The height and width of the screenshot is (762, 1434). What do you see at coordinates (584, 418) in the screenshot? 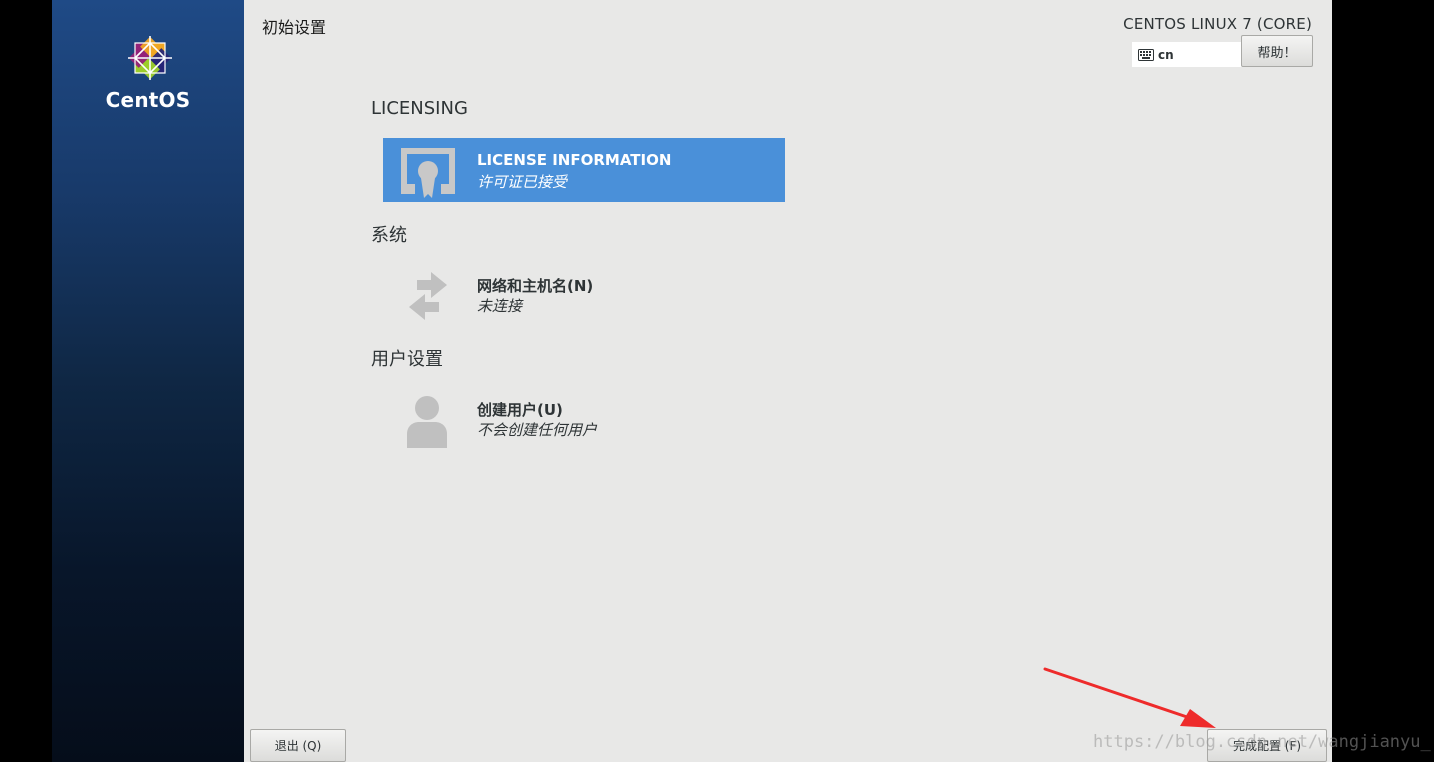
I see `spoke-create-user: 创建用户(U) 不会创建任何用户` at bounding box center [584, 418].